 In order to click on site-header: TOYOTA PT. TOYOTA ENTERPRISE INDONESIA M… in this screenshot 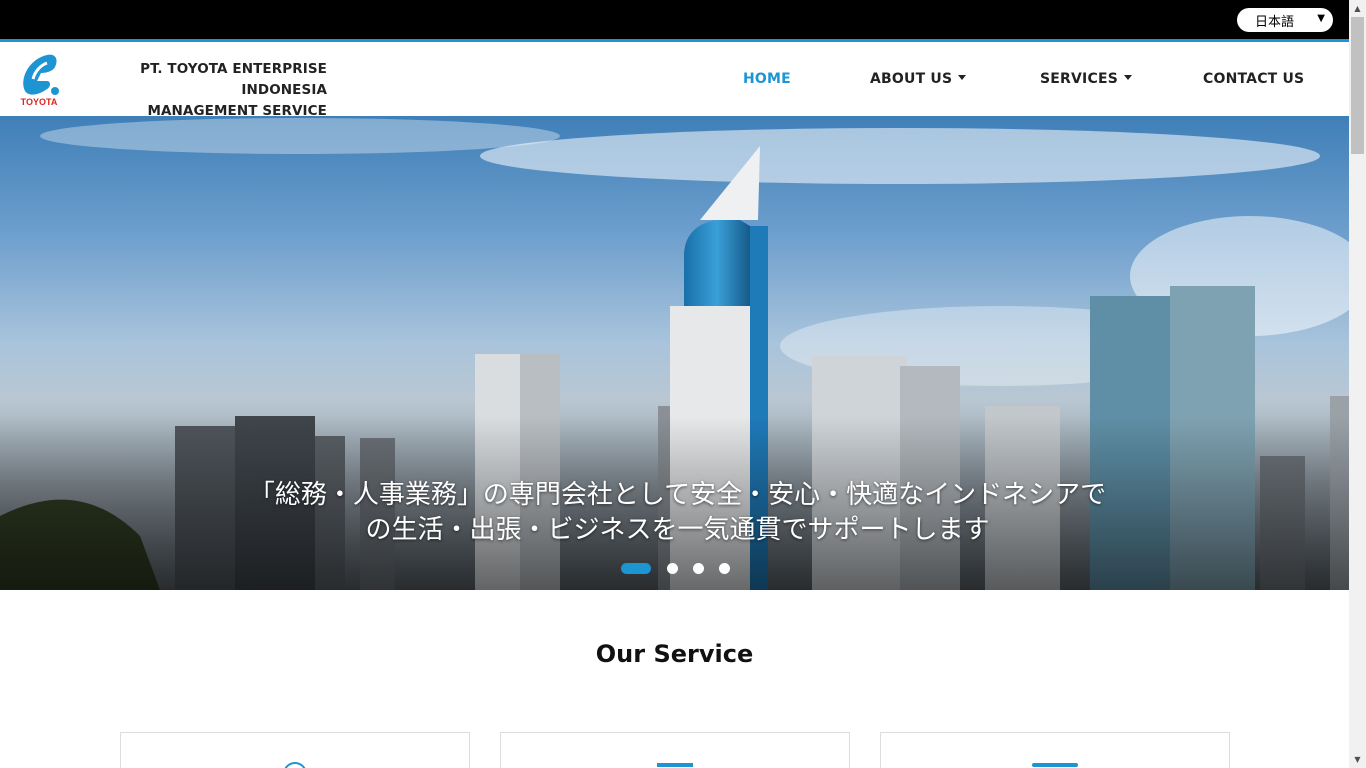, I will do `click(674, 80)`.